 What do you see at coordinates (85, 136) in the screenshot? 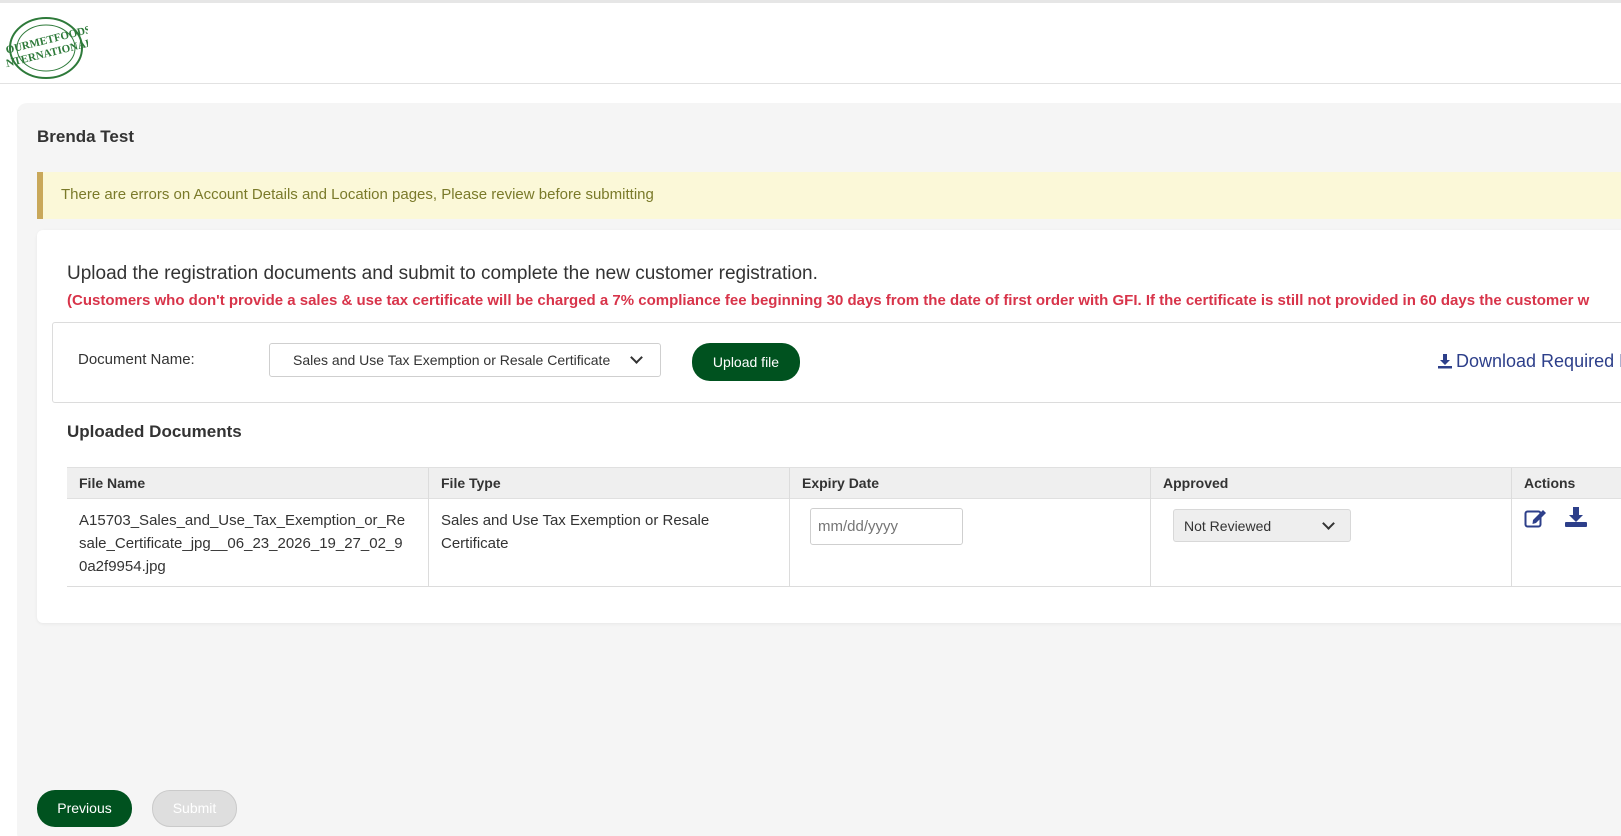
I see `customer-name: Brenda Test` at bounding box center [85, 136].